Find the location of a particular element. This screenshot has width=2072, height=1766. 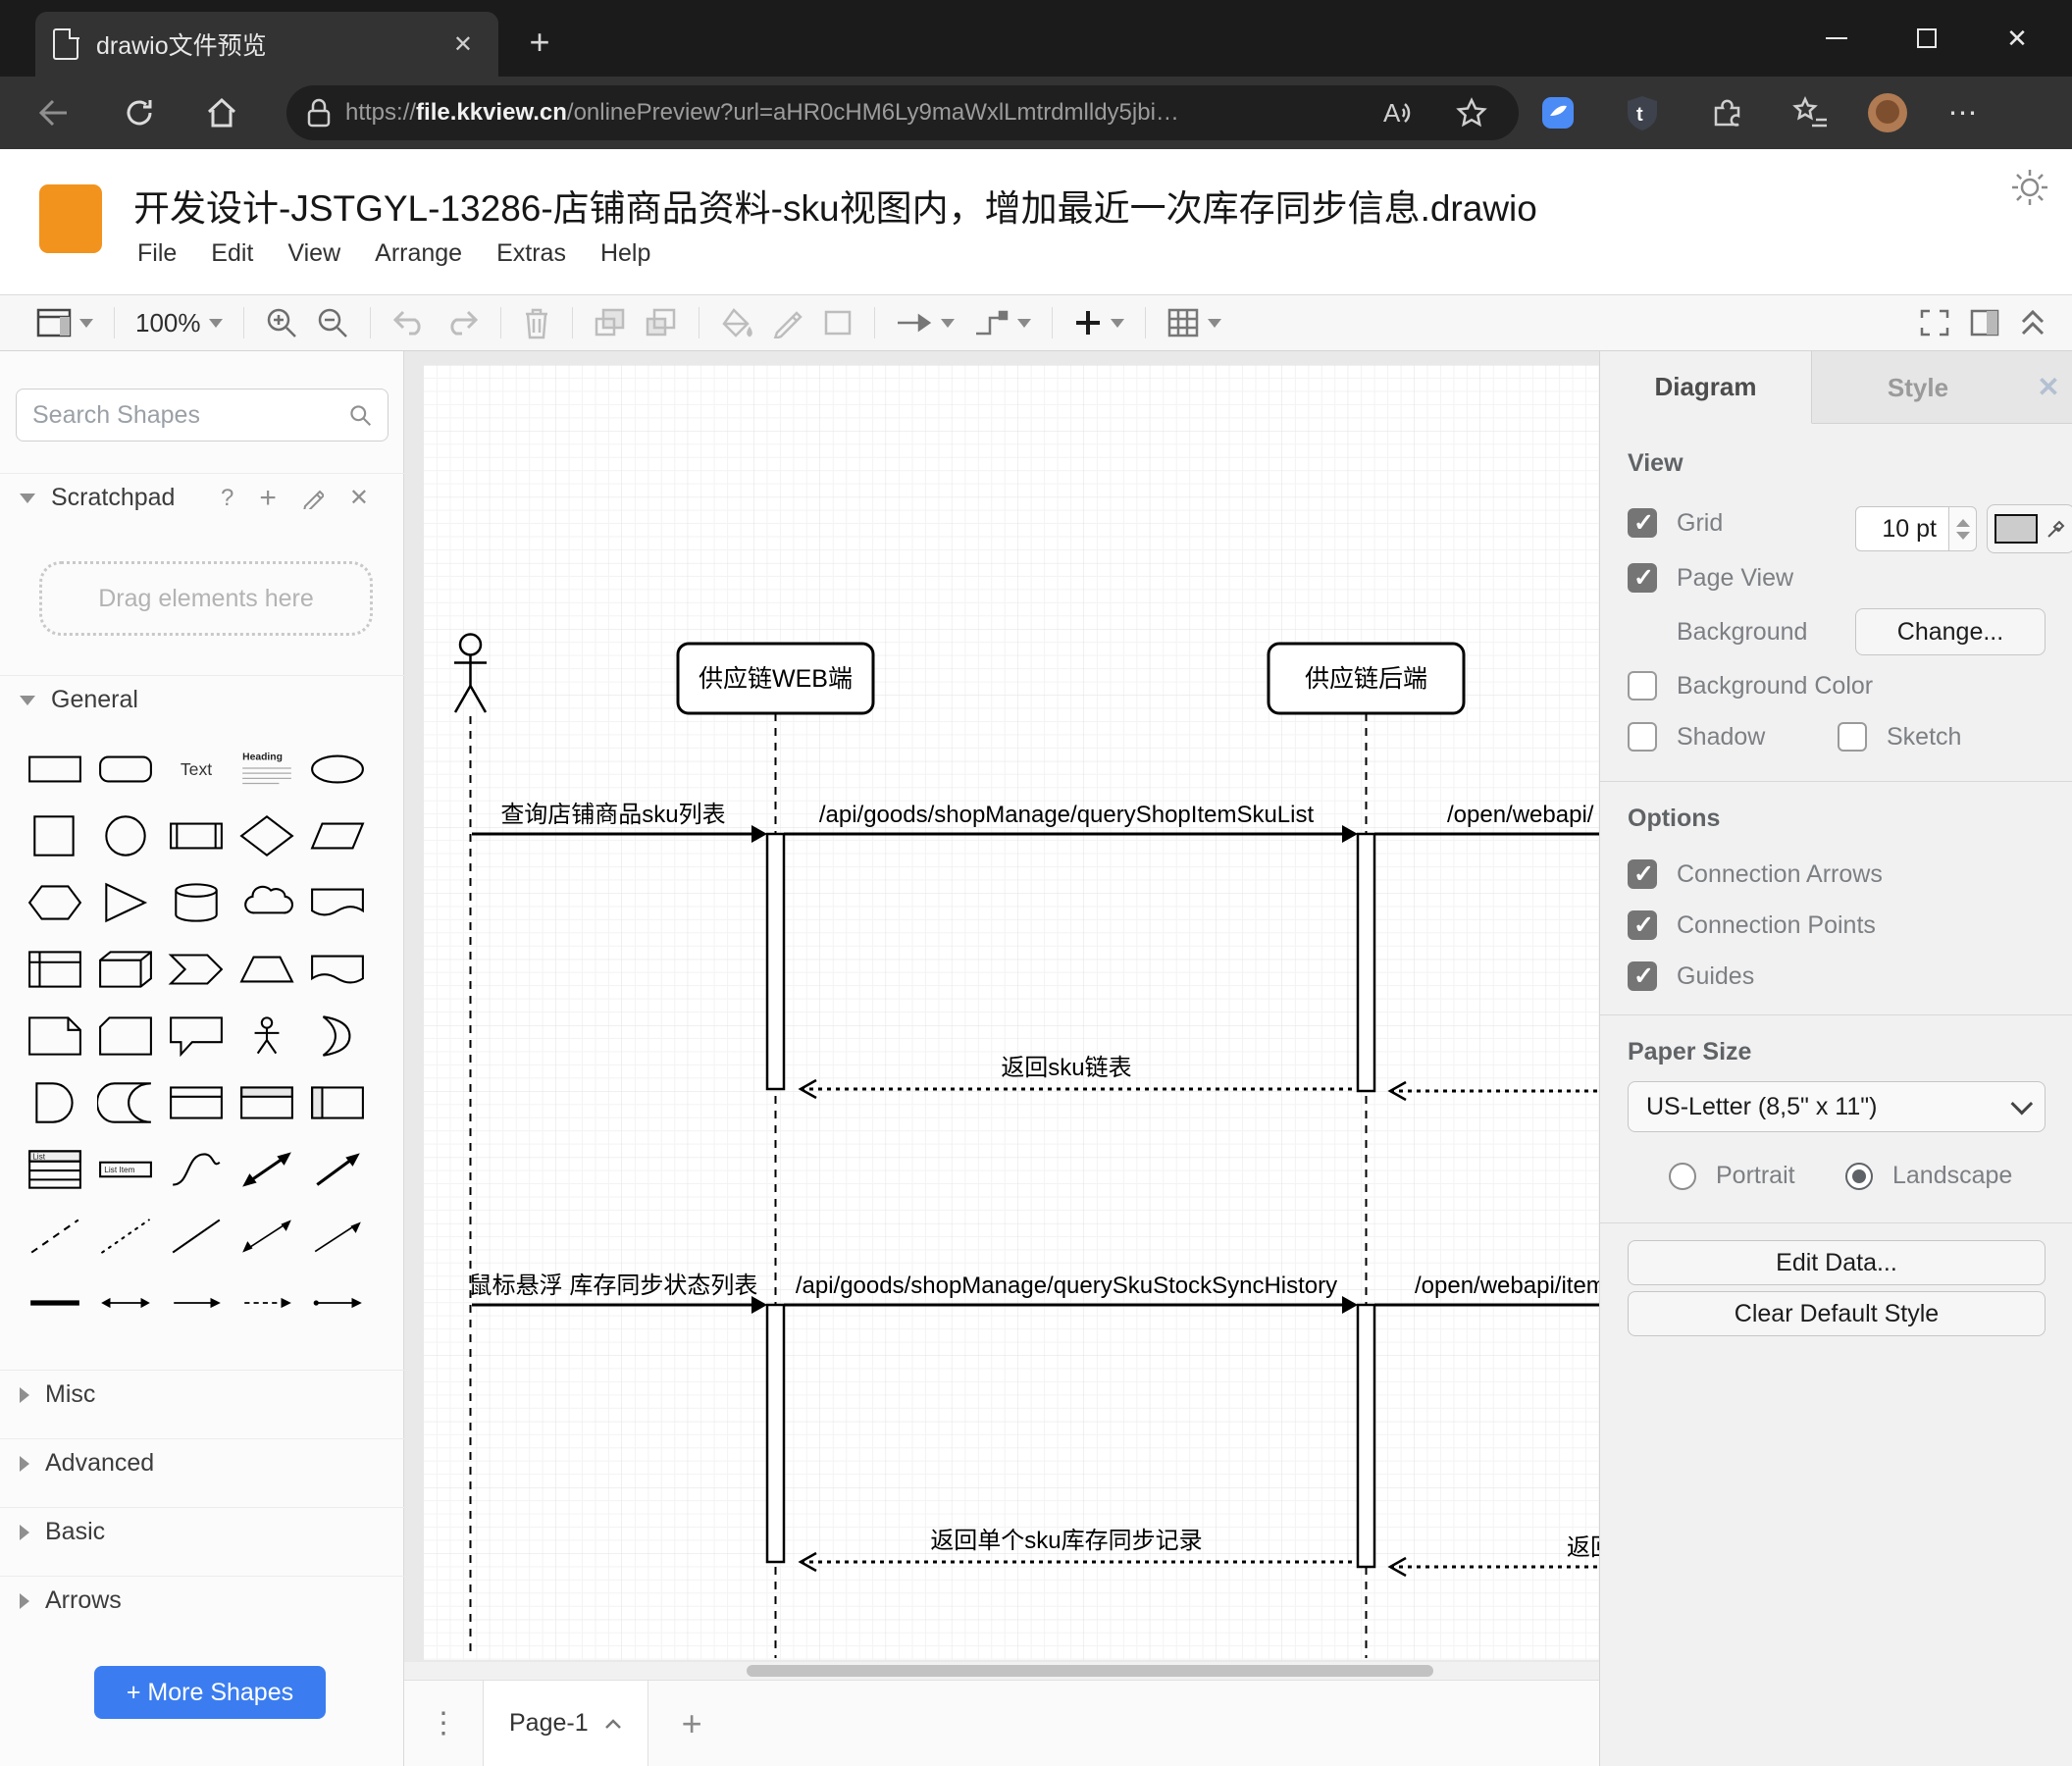

landscape-option: Landscape is located at coordinates (1928, 1176).